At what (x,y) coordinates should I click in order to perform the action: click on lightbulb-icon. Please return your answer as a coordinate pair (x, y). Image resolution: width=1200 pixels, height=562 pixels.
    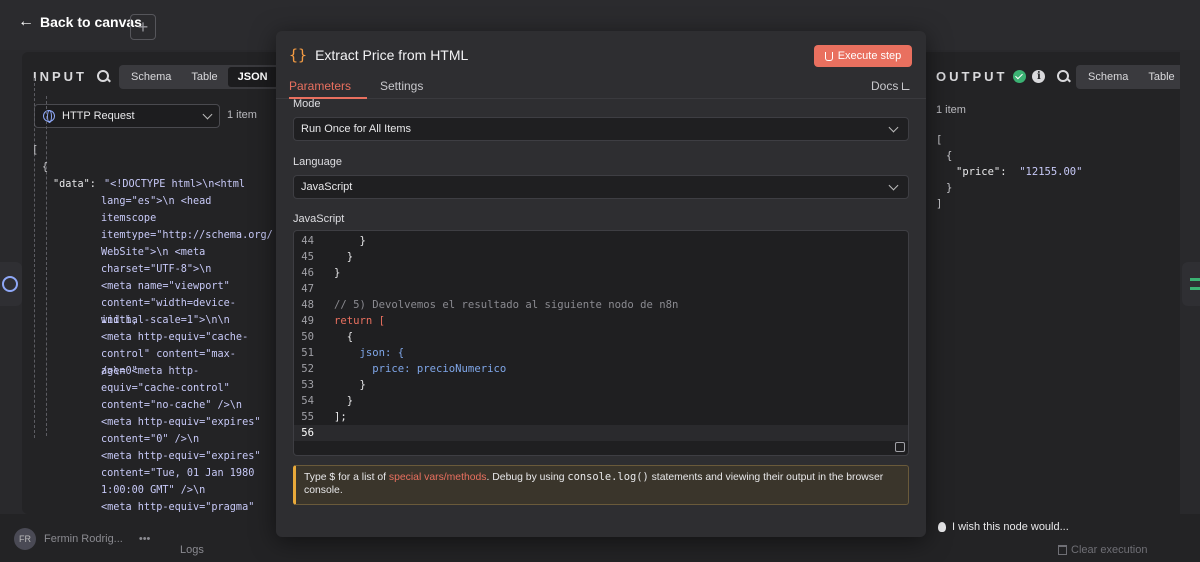
    Looking at the image, I should click on (942, 527).